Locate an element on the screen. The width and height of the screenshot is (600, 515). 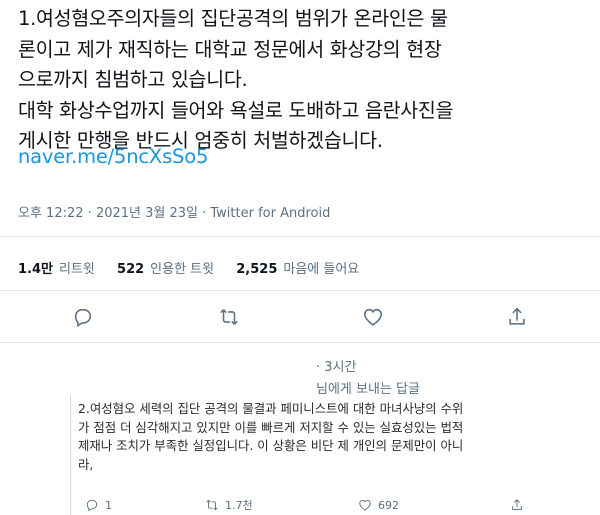
reply-retweet-button: 1.7천 is located at coordinates (229, 505).